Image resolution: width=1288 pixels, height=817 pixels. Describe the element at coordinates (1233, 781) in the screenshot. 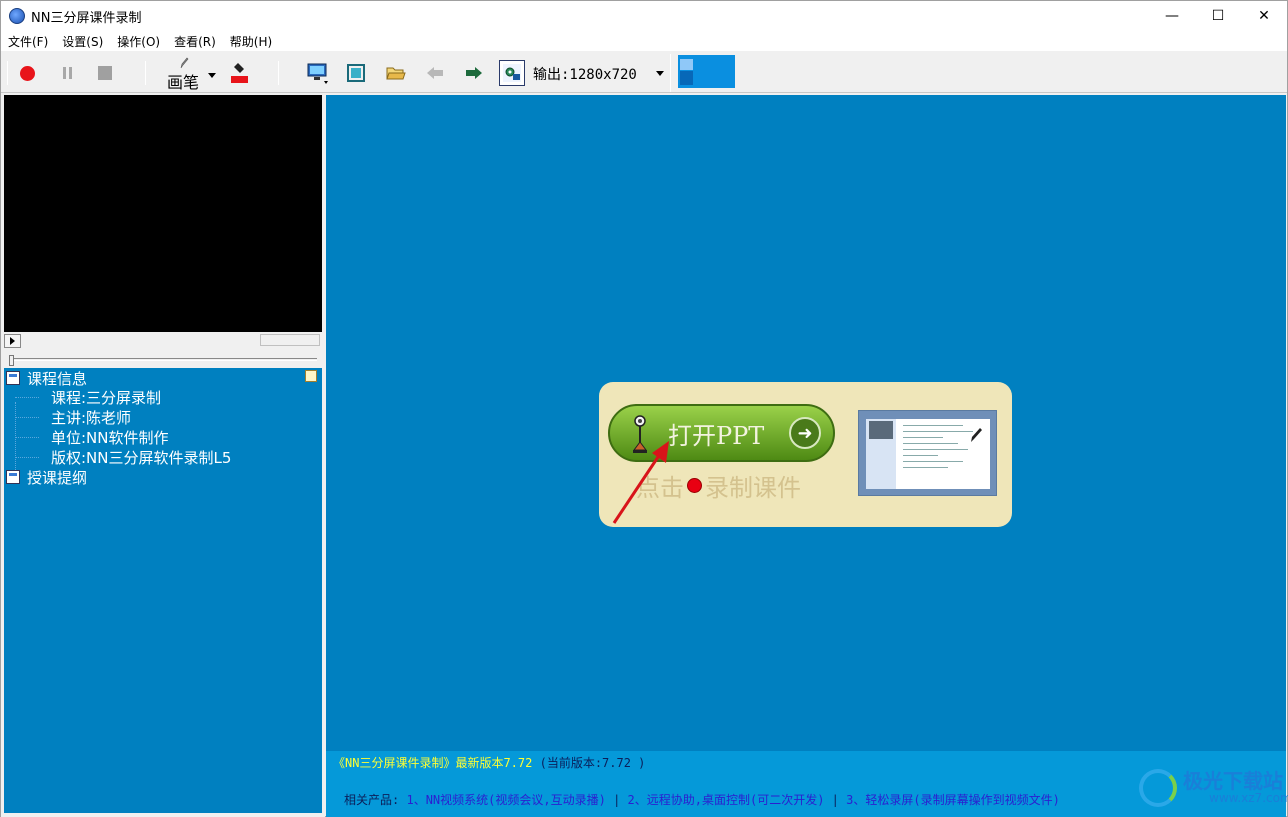

I see `watermark-text: 极光下载站` at that location.